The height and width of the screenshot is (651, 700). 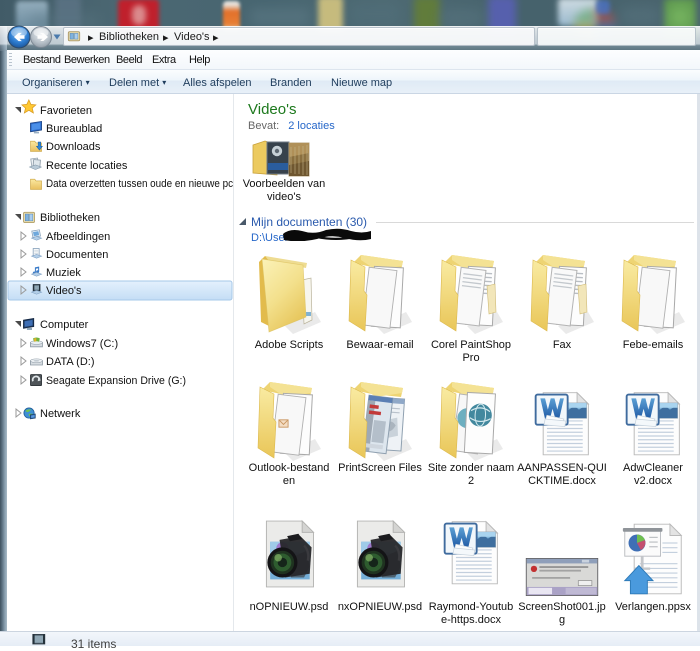 I want to click on svg-text: Documenten, so click(x=77, y=255).